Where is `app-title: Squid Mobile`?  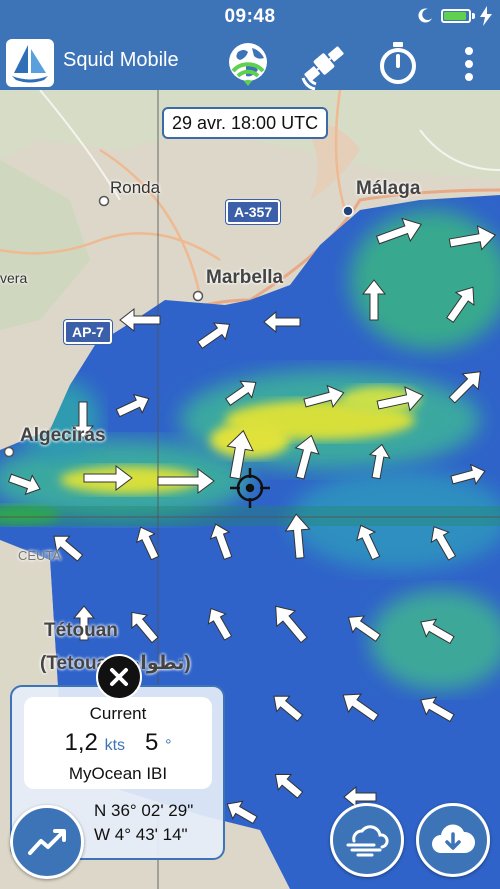 app-title: Squid Mobile is located at coordinates (121, 60).